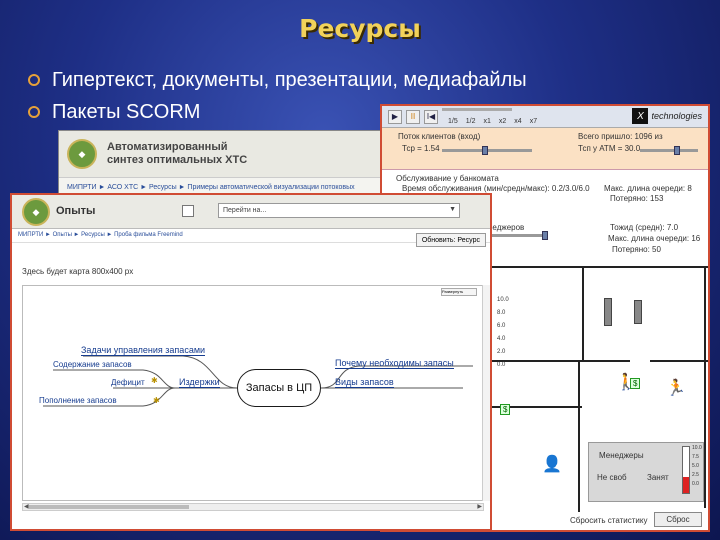 This screenshot has width=720, height=540. Describe the element at coordinates (654, 238) in the screenshot. I see `managers-queue-max: Макс. длина очереди: 16` at that location.